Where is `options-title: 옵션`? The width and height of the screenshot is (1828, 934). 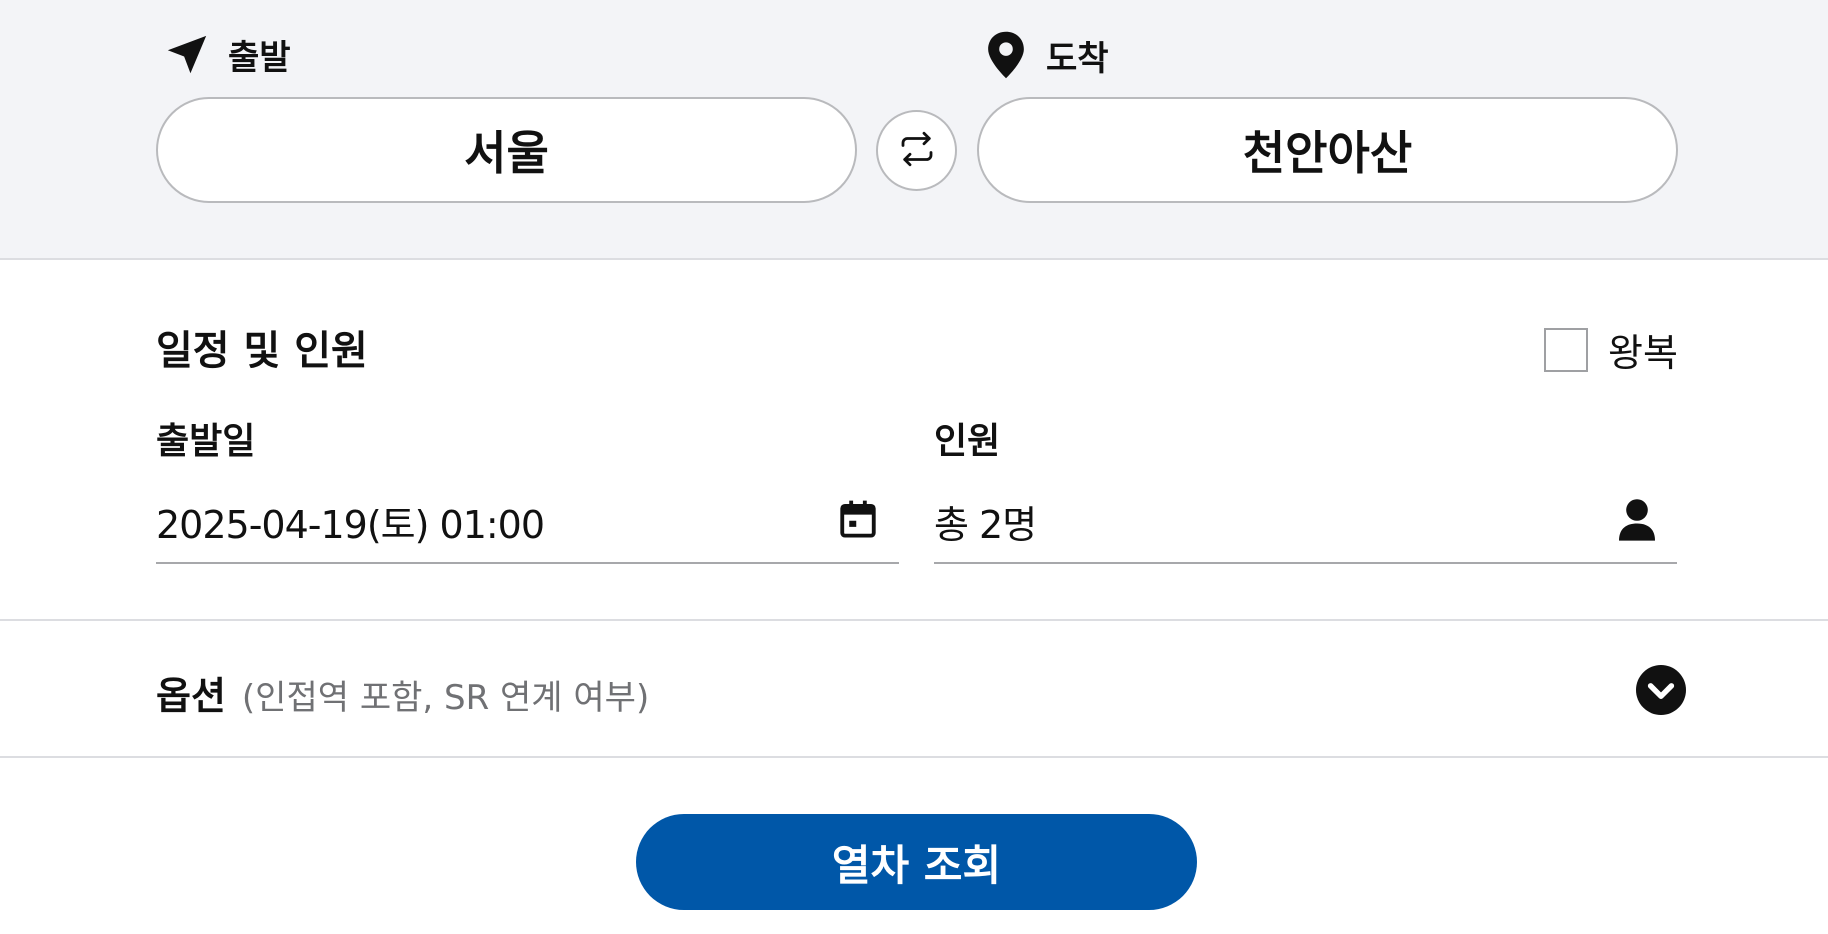 options-title: 옵션 is located at coordinates (191, 695).